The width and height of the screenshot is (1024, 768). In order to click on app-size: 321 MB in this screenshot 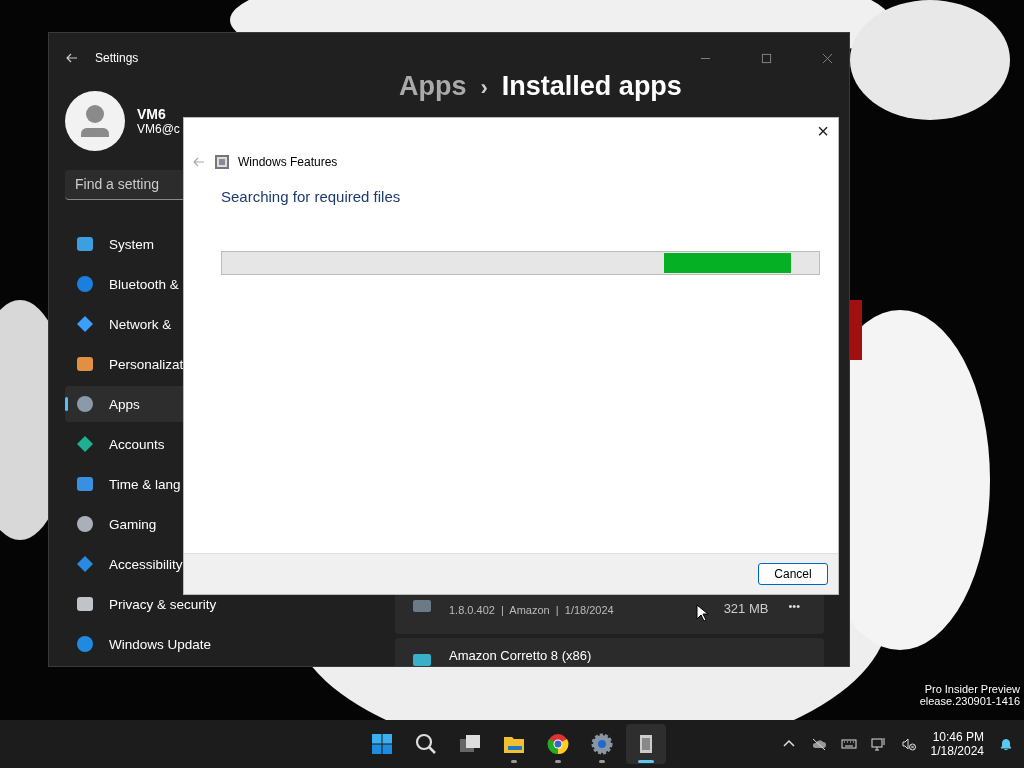, I will do `click(746, 608)`.